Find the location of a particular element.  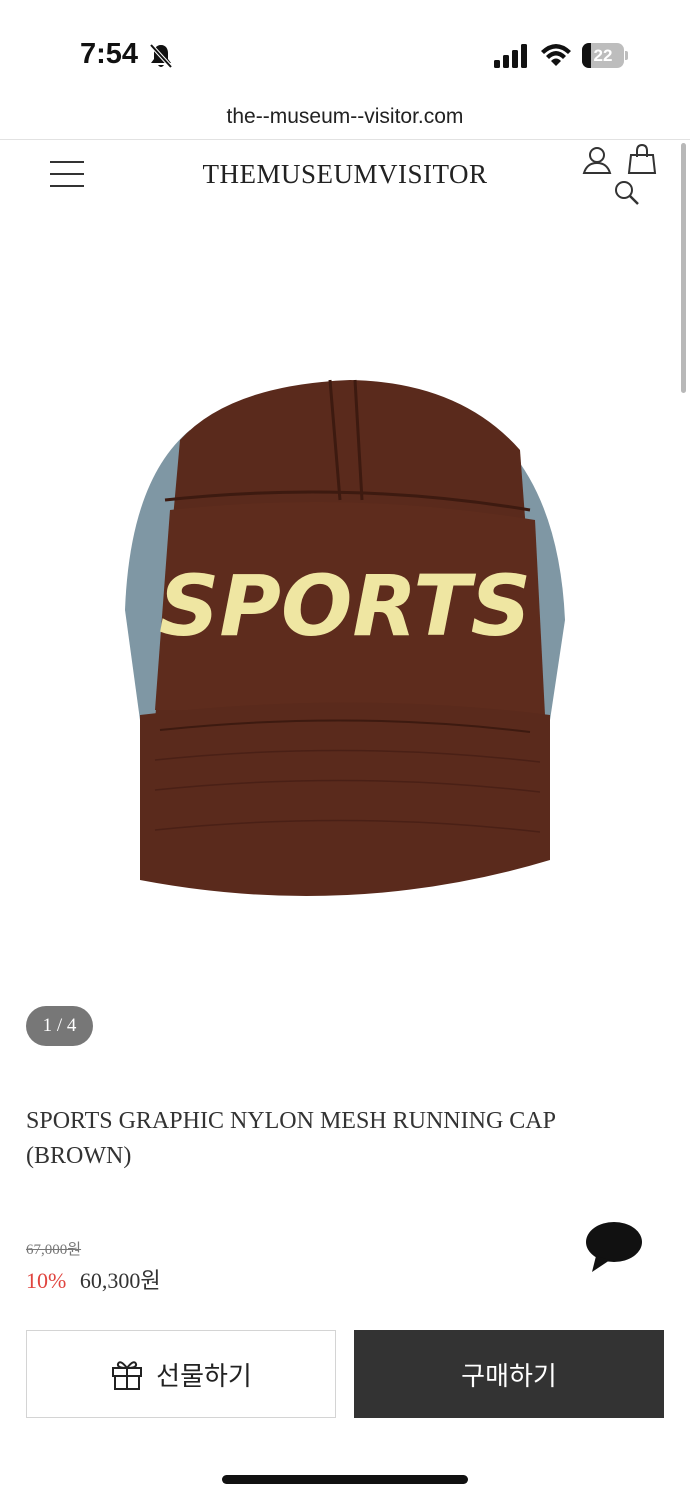

buy-button: 구매하기 is located at coordinates (509, 1374).